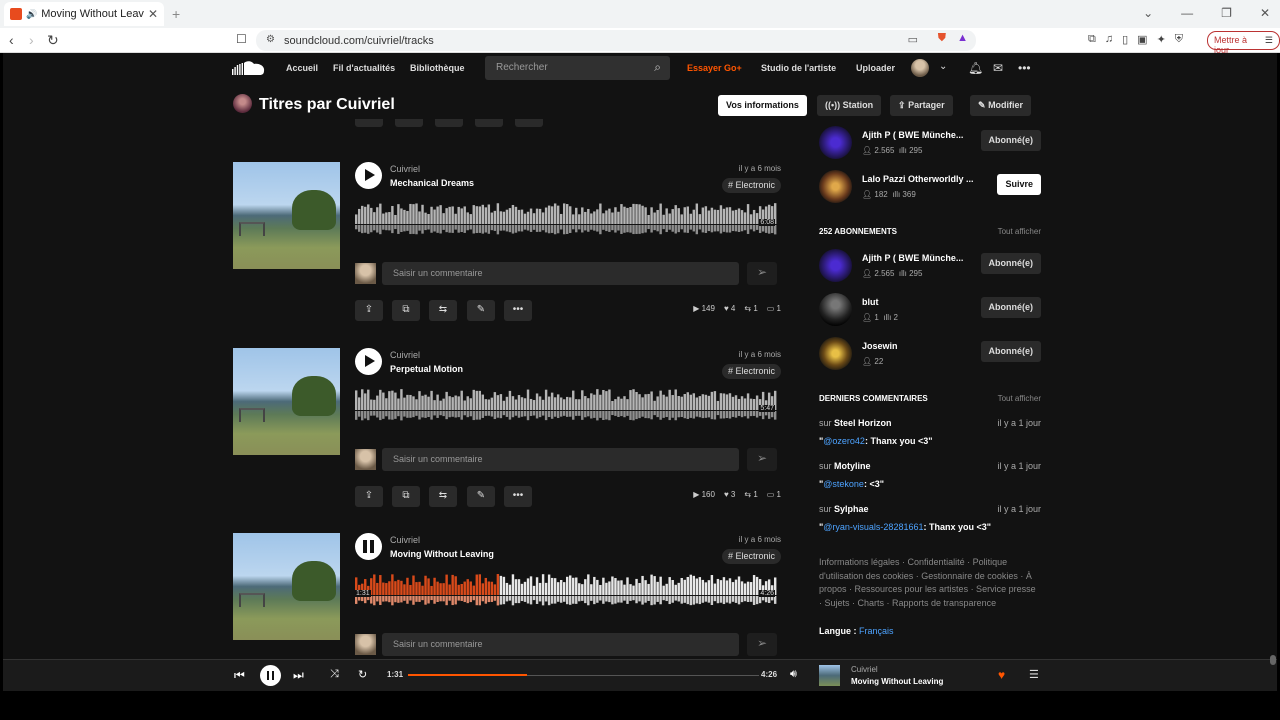 The height and width of the screenshot is (720, 1280). Describe the element at coordinates (714, 68) in the screenshot. I see `try-go-plus-link: Essayer Go+` at that location.